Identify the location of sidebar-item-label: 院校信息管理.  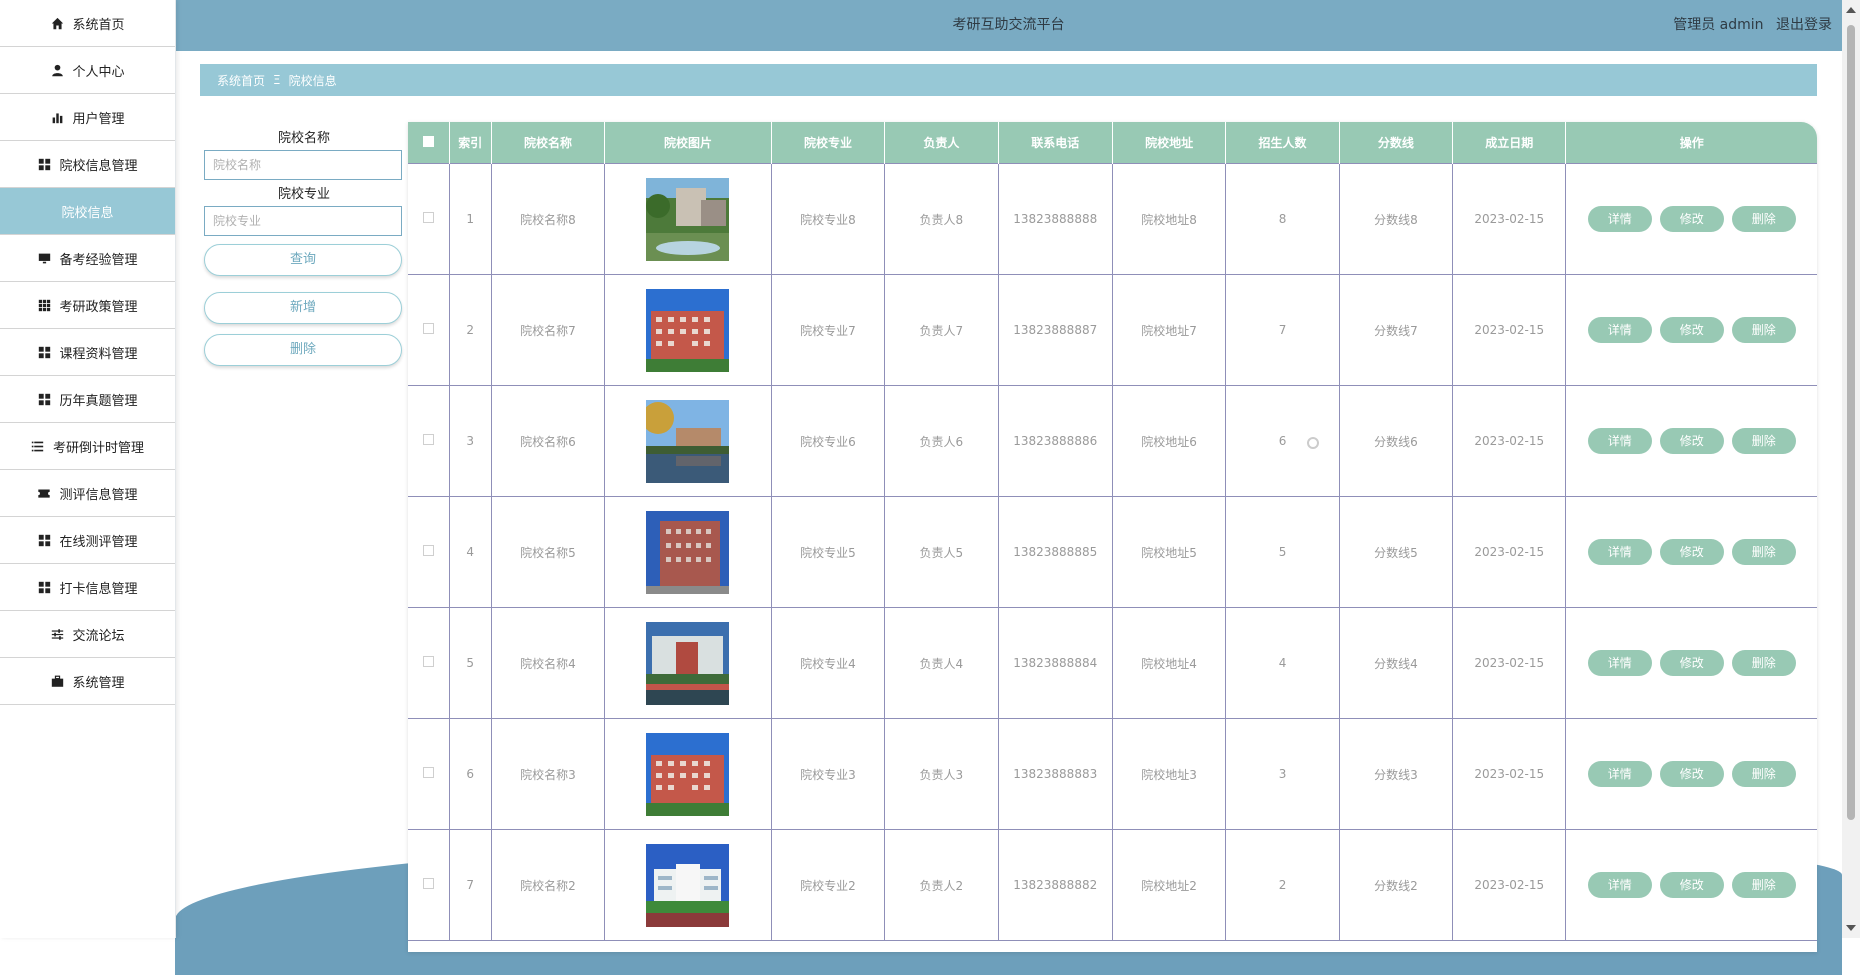
(98, 166).